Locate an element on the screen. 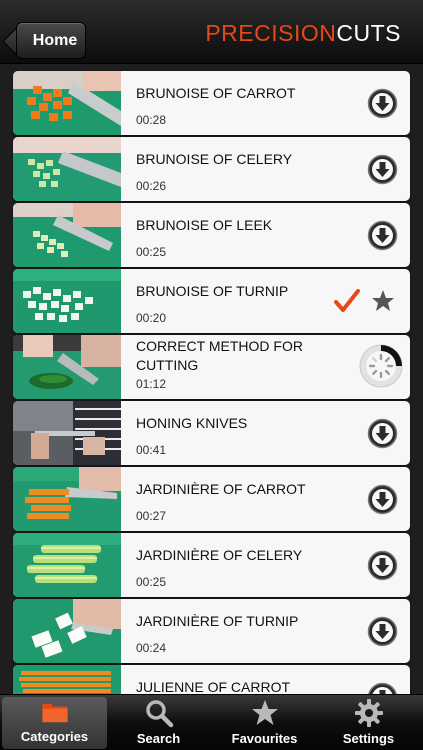 The height and width of the screenshot is (750, 423). search-icon is located at coordinates (159, 714).